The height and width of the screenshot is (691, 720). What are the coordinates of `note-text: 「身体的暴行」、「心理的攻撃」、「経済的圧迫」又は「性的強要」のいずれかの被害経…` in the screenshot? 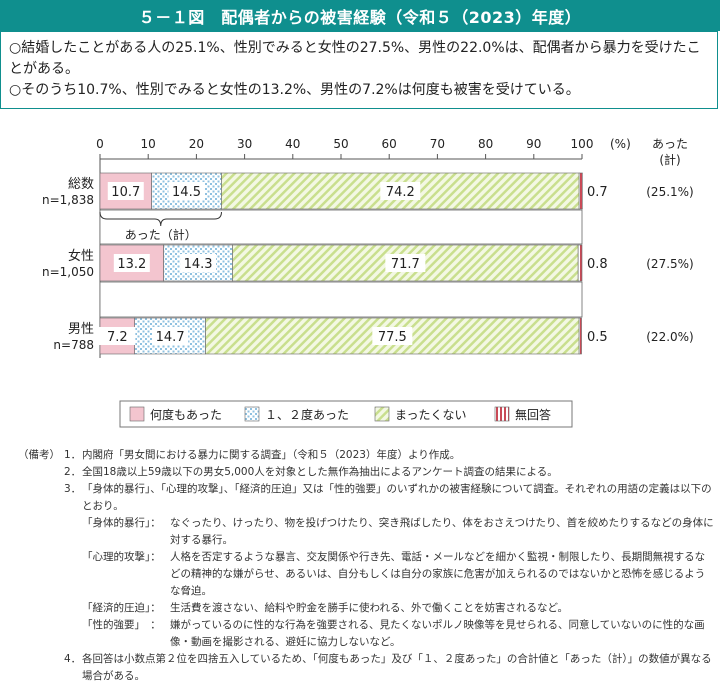 It's located at (397, 497).